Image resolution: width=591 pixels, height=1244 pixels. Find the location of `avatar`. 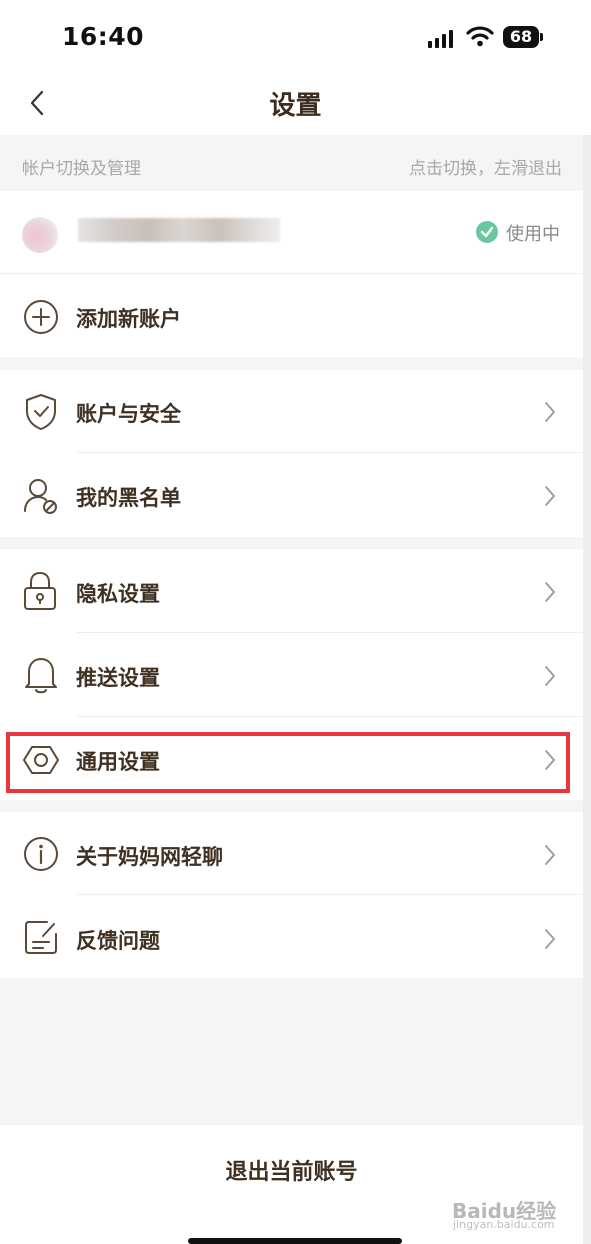

avatar is located at coordinates (40, 235).